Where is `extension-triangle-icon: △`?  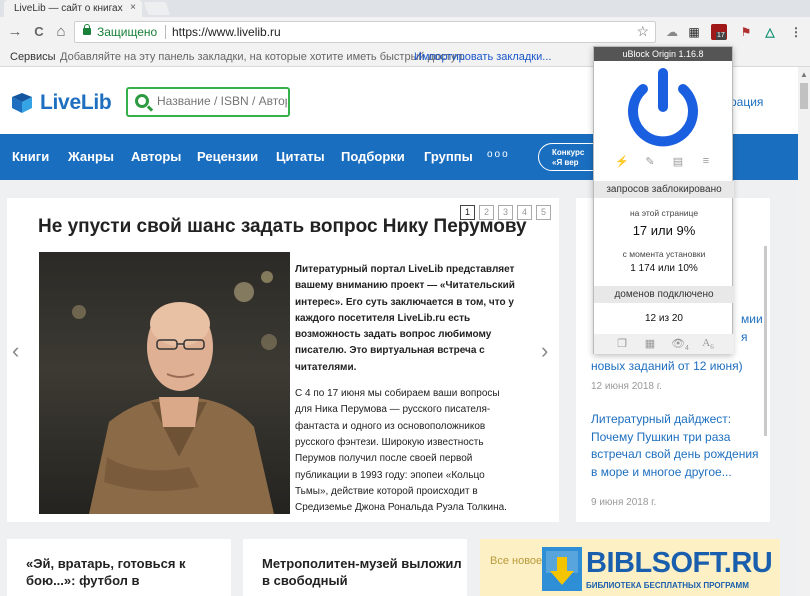 extension-triangle-icon: △ is located at coordinates (770, 32).